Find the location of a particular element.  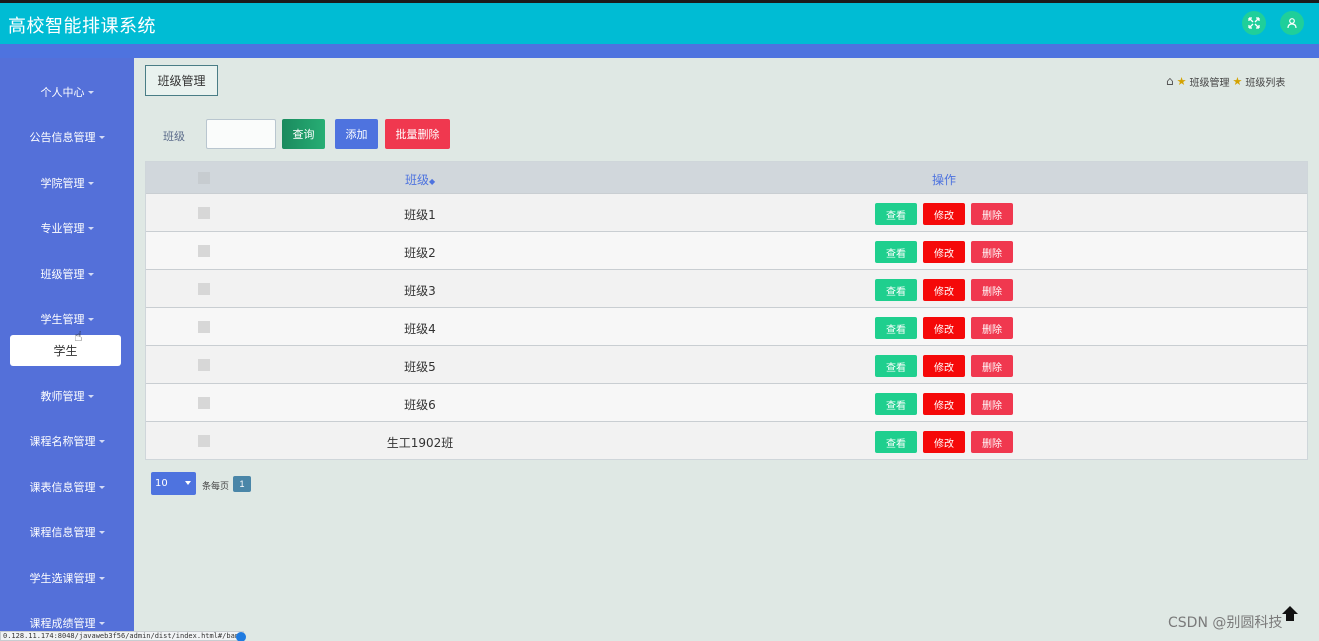

sidebar-item-course-name-management: 课程名称管理 is located at coordinates (67, 441).